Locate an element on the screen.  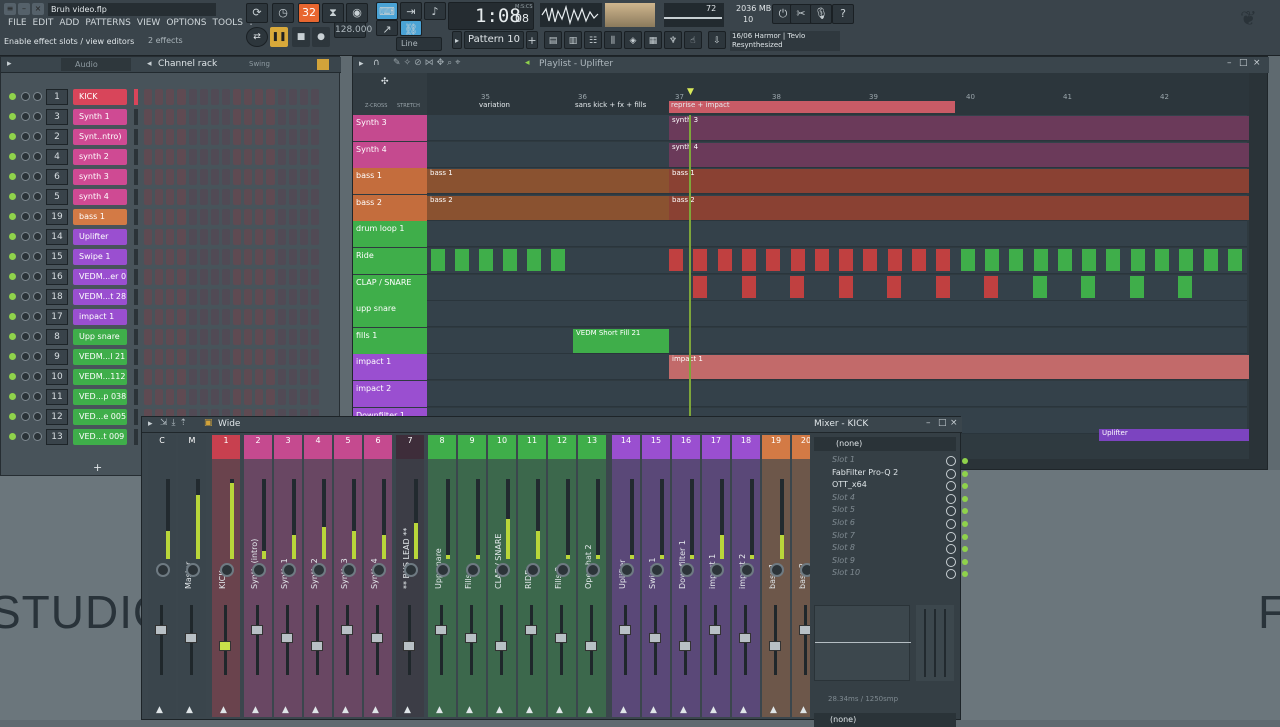
channel-name-button: VEDM...t 28 is located at coordinates (100, 297).